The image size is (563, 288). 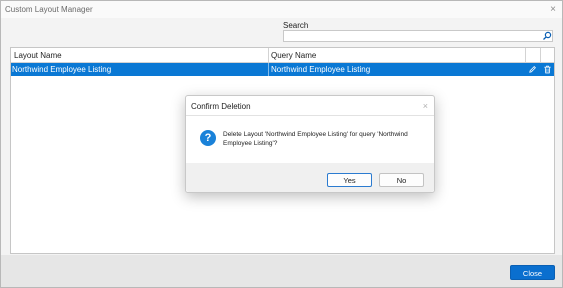 What do you see at coordinates (532, 69) in the screenshot?
I see `edit-icon` at bounding box center [532, 69].